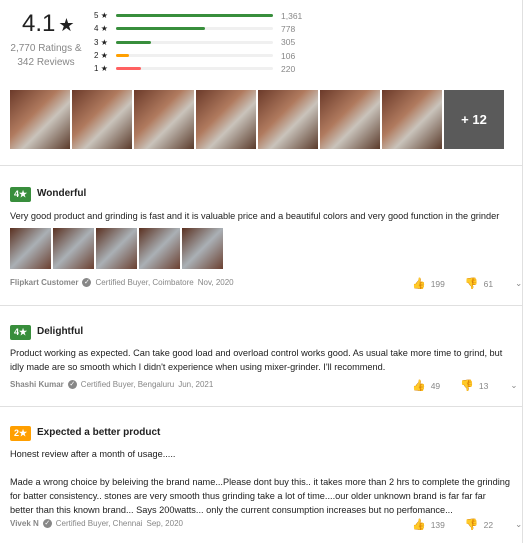 The height and width of the screenshot is (543, 531). I want to click on rating-bar-row: 4 ★ 778, so click(198, 28).